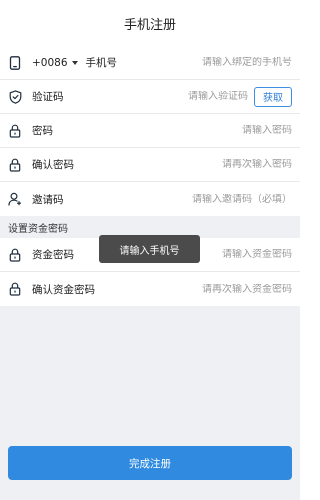 The height and width of the screenshot is (500, 320). I want to click on captcha-label: 验证码, so click(48, 97).